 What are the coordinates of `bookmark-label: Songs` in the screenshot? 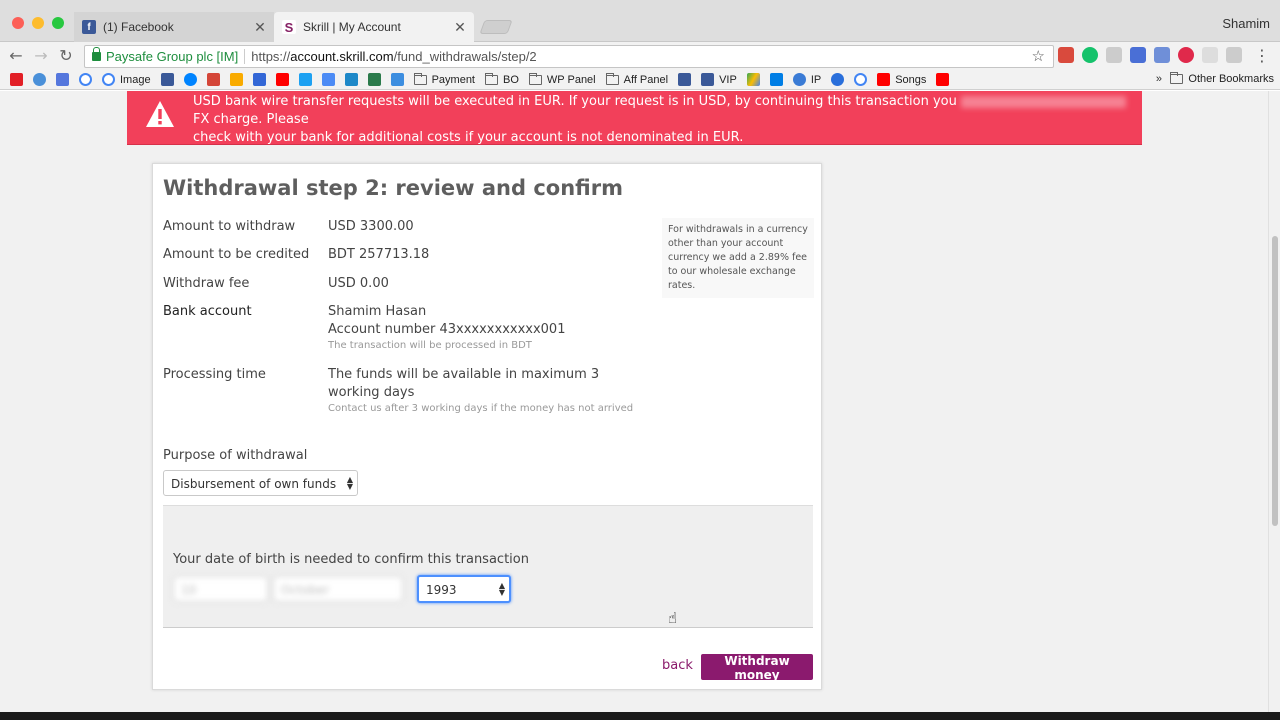 It's located at (911, 79).